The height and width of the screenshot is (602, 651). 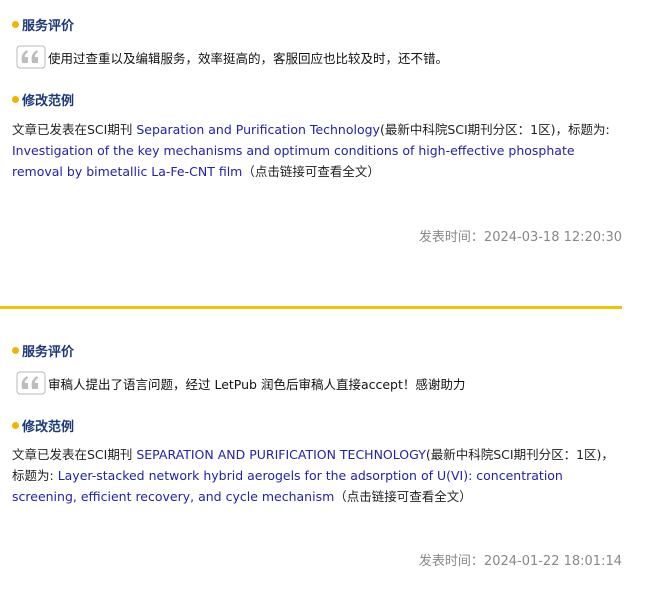 I want to click on entry-separator, so click(x=311, y=307).